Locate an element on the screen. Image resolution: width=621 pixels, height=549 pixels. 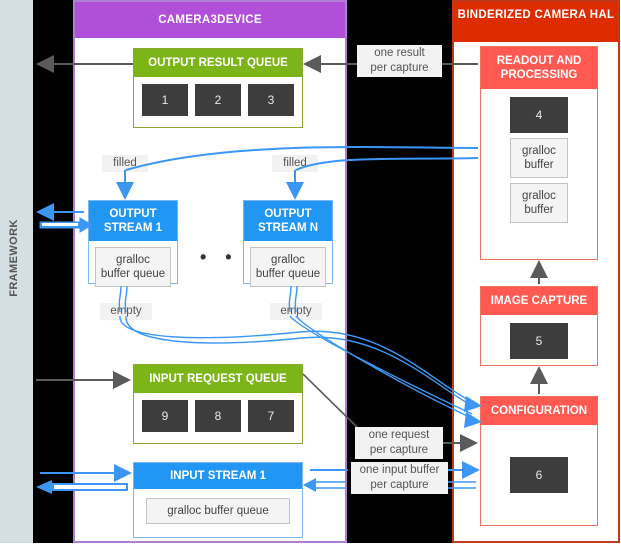
readout-and-processing-title: READOUT AND PROCESSING is located at coordinates (539, 68).